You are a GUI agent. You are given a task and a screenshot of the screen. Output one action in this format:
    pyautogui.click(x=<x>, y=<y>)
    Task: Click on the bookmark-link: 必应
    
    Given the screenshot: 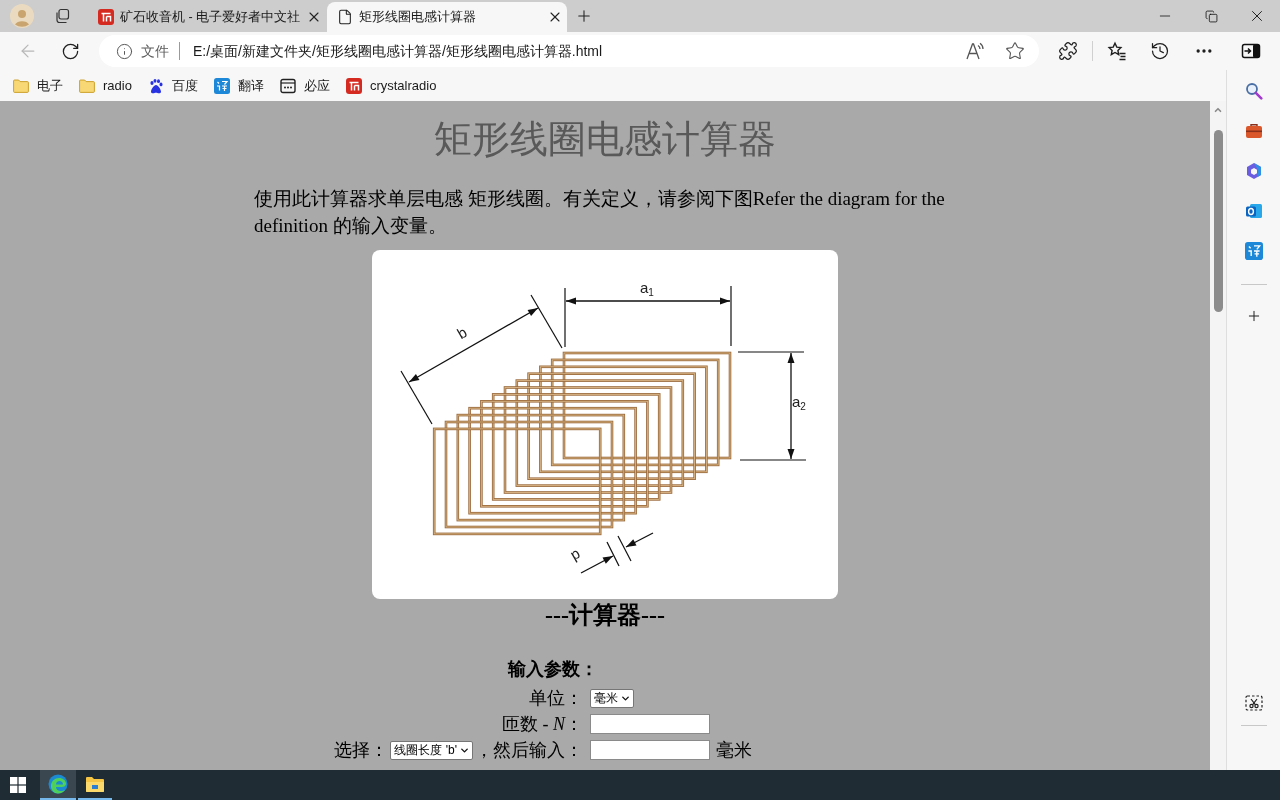 What is the action you would take?
    pyautogui.click(x=304, y=85)
    